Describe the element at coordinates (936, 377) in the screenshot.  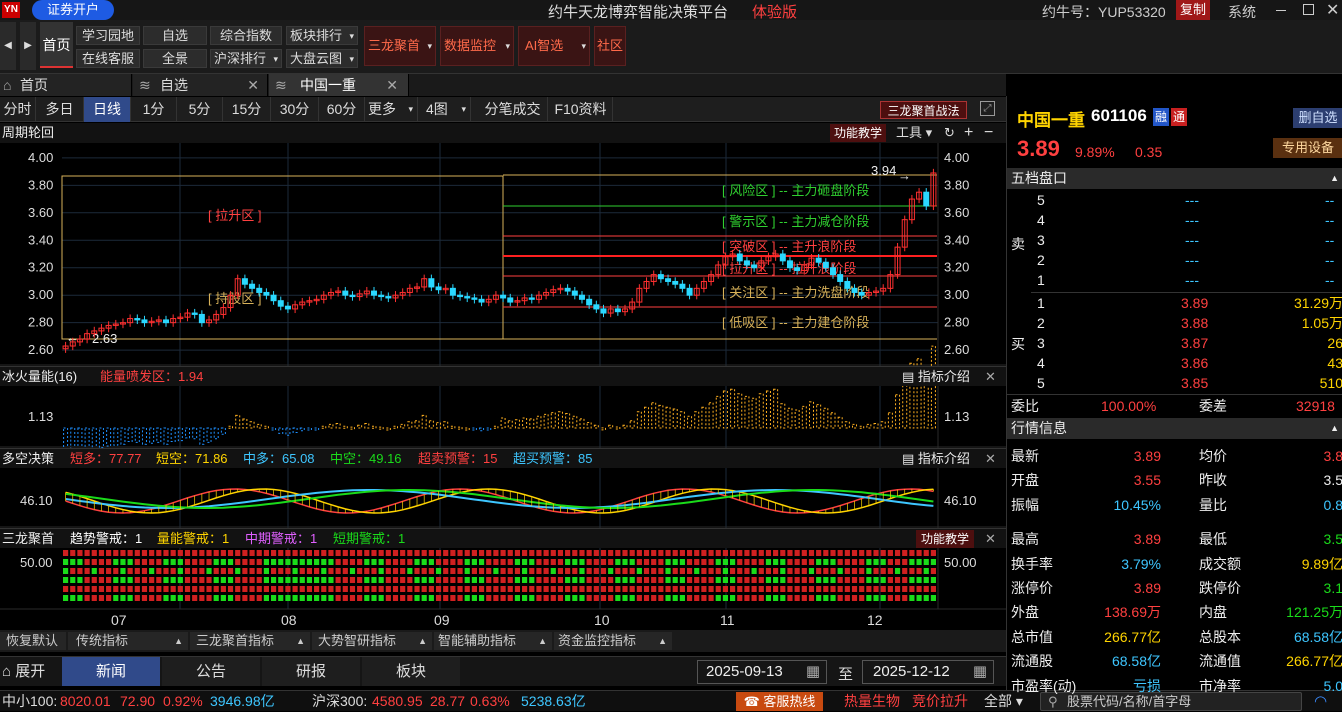
I see `panel2-intro-button: ▤ 指标介绍` at that location.